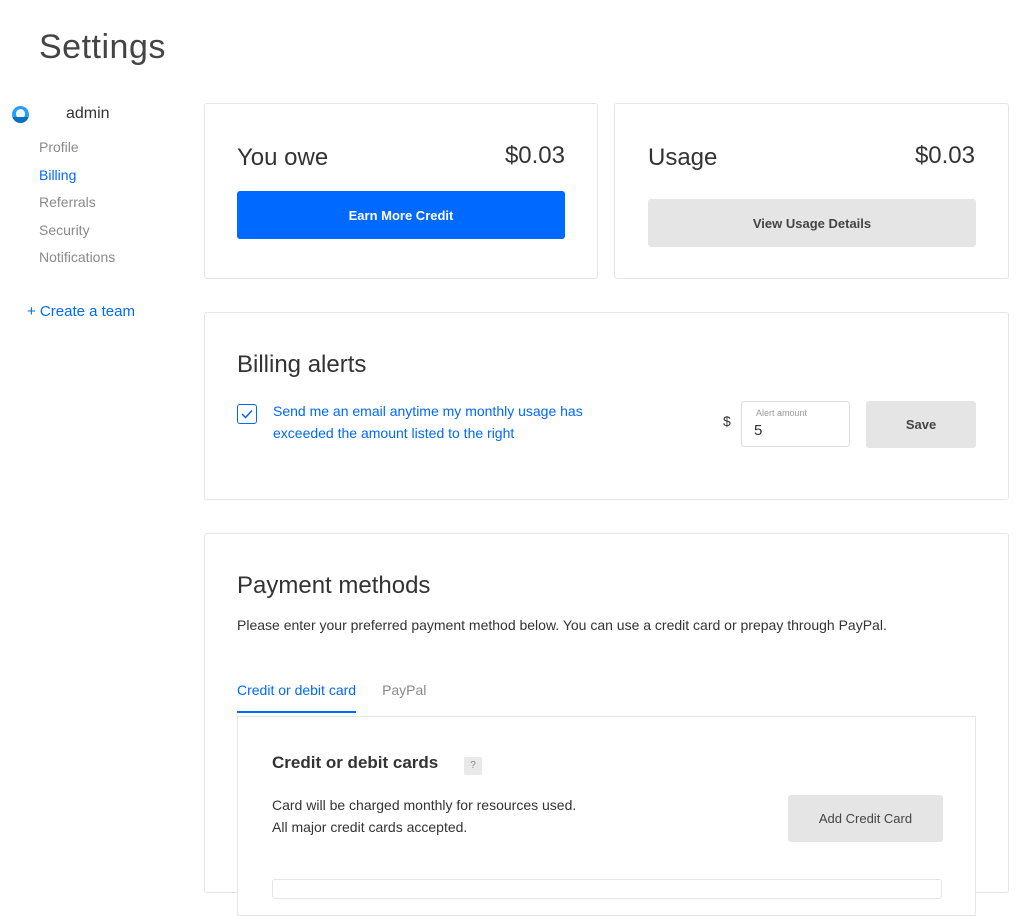 The image size is (1024, 916). I want to click on tab-credit-card: Credit or debit card, so click(297, 697).